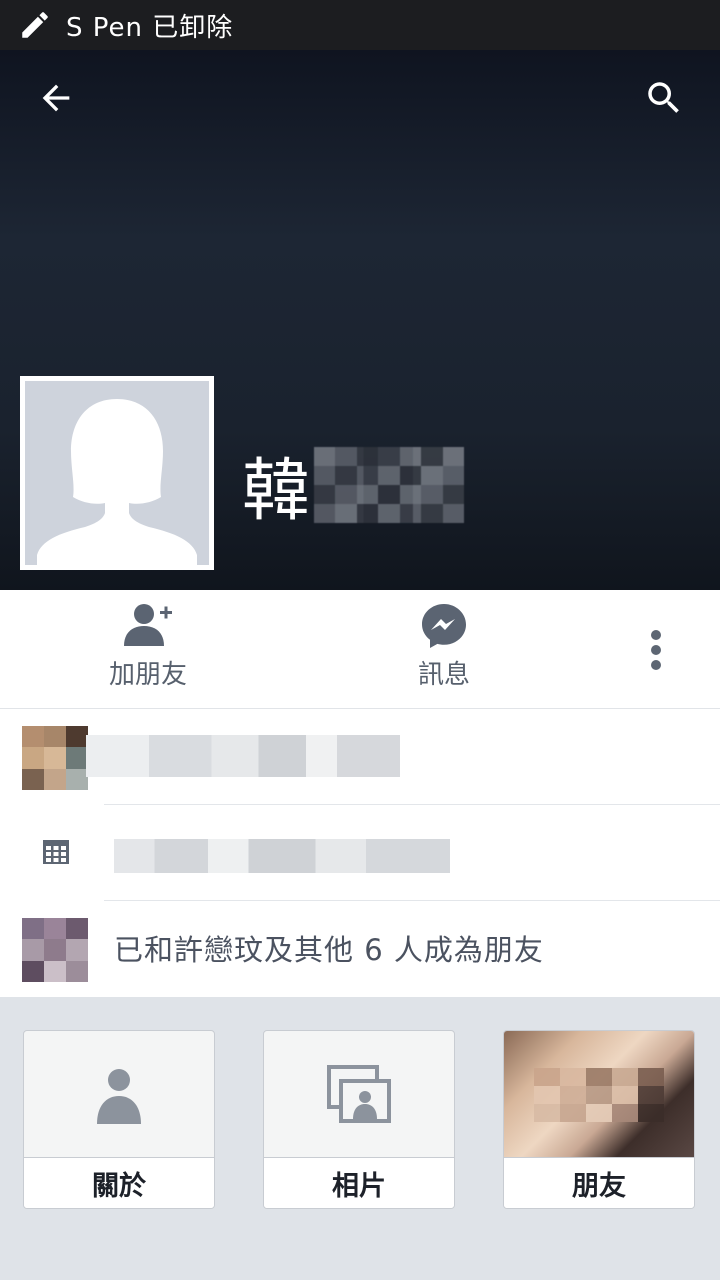 The image size is (720, 1280). I want to click on add-friend-icon, so click(148, 625).